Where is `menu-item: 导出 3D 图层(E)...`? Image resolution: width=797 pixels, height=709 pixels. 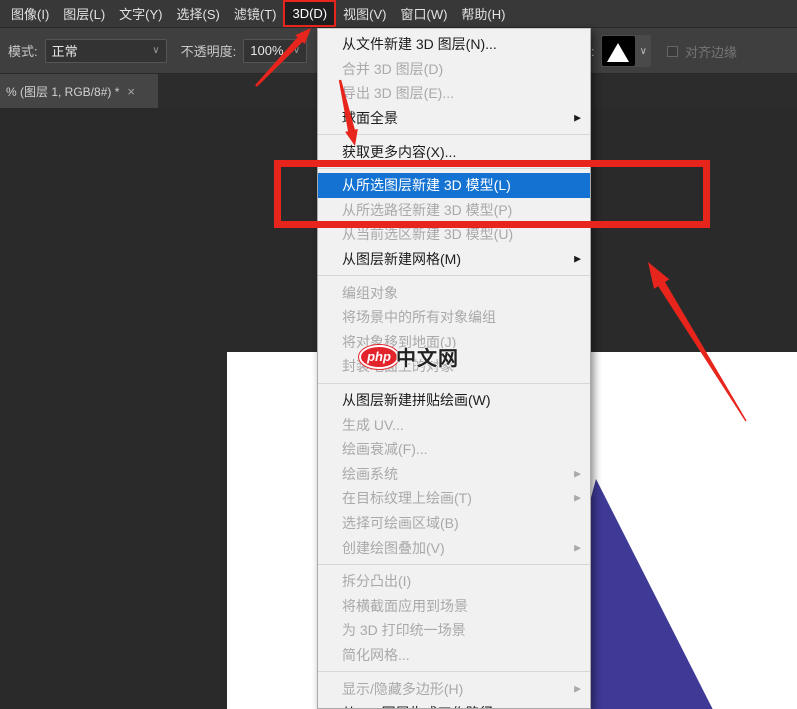 menu-item: 导出 3D 图层(E)... is located at coordinates (454, 93).